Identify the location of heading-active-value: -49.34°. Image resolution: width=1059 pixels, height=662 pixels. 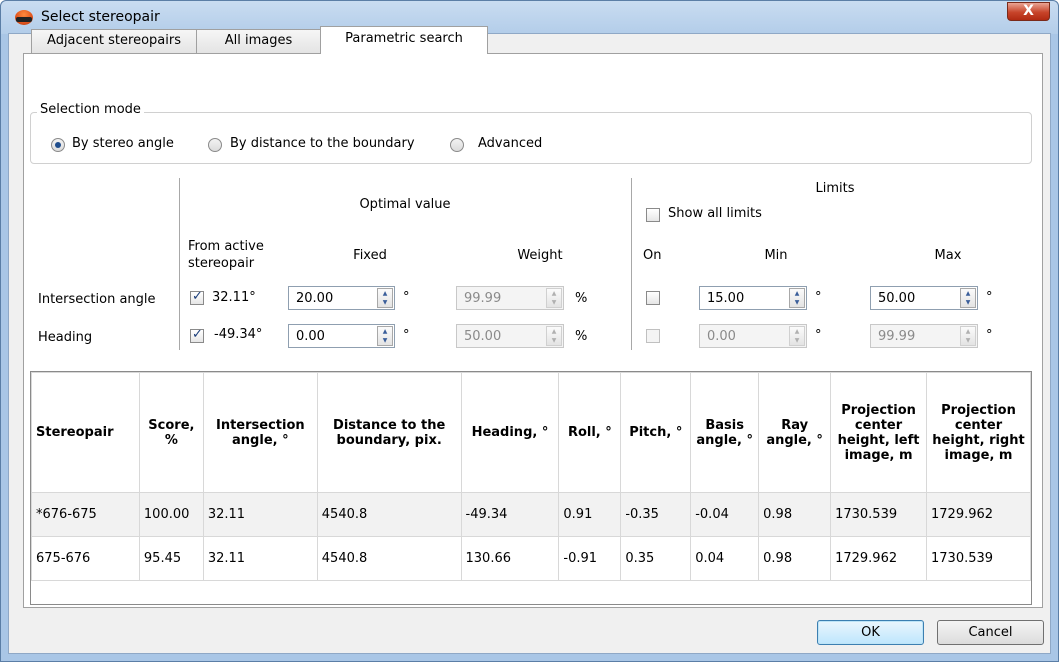
(238, 334).